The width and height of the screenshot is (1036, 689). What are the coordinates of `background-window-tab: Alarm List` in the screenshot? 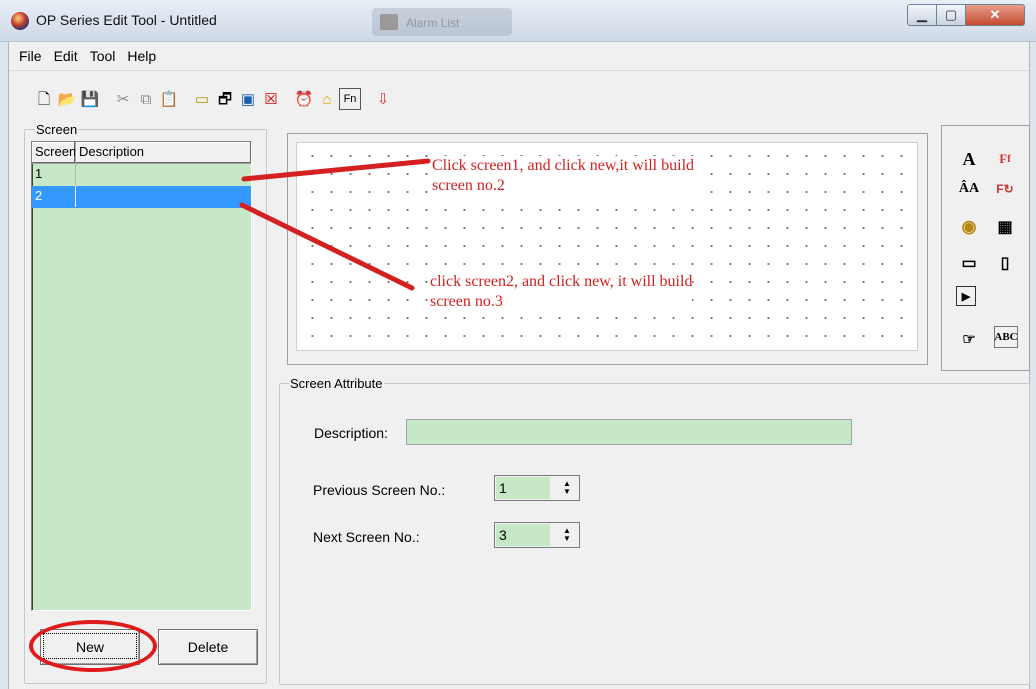 It's located at (442, 22).